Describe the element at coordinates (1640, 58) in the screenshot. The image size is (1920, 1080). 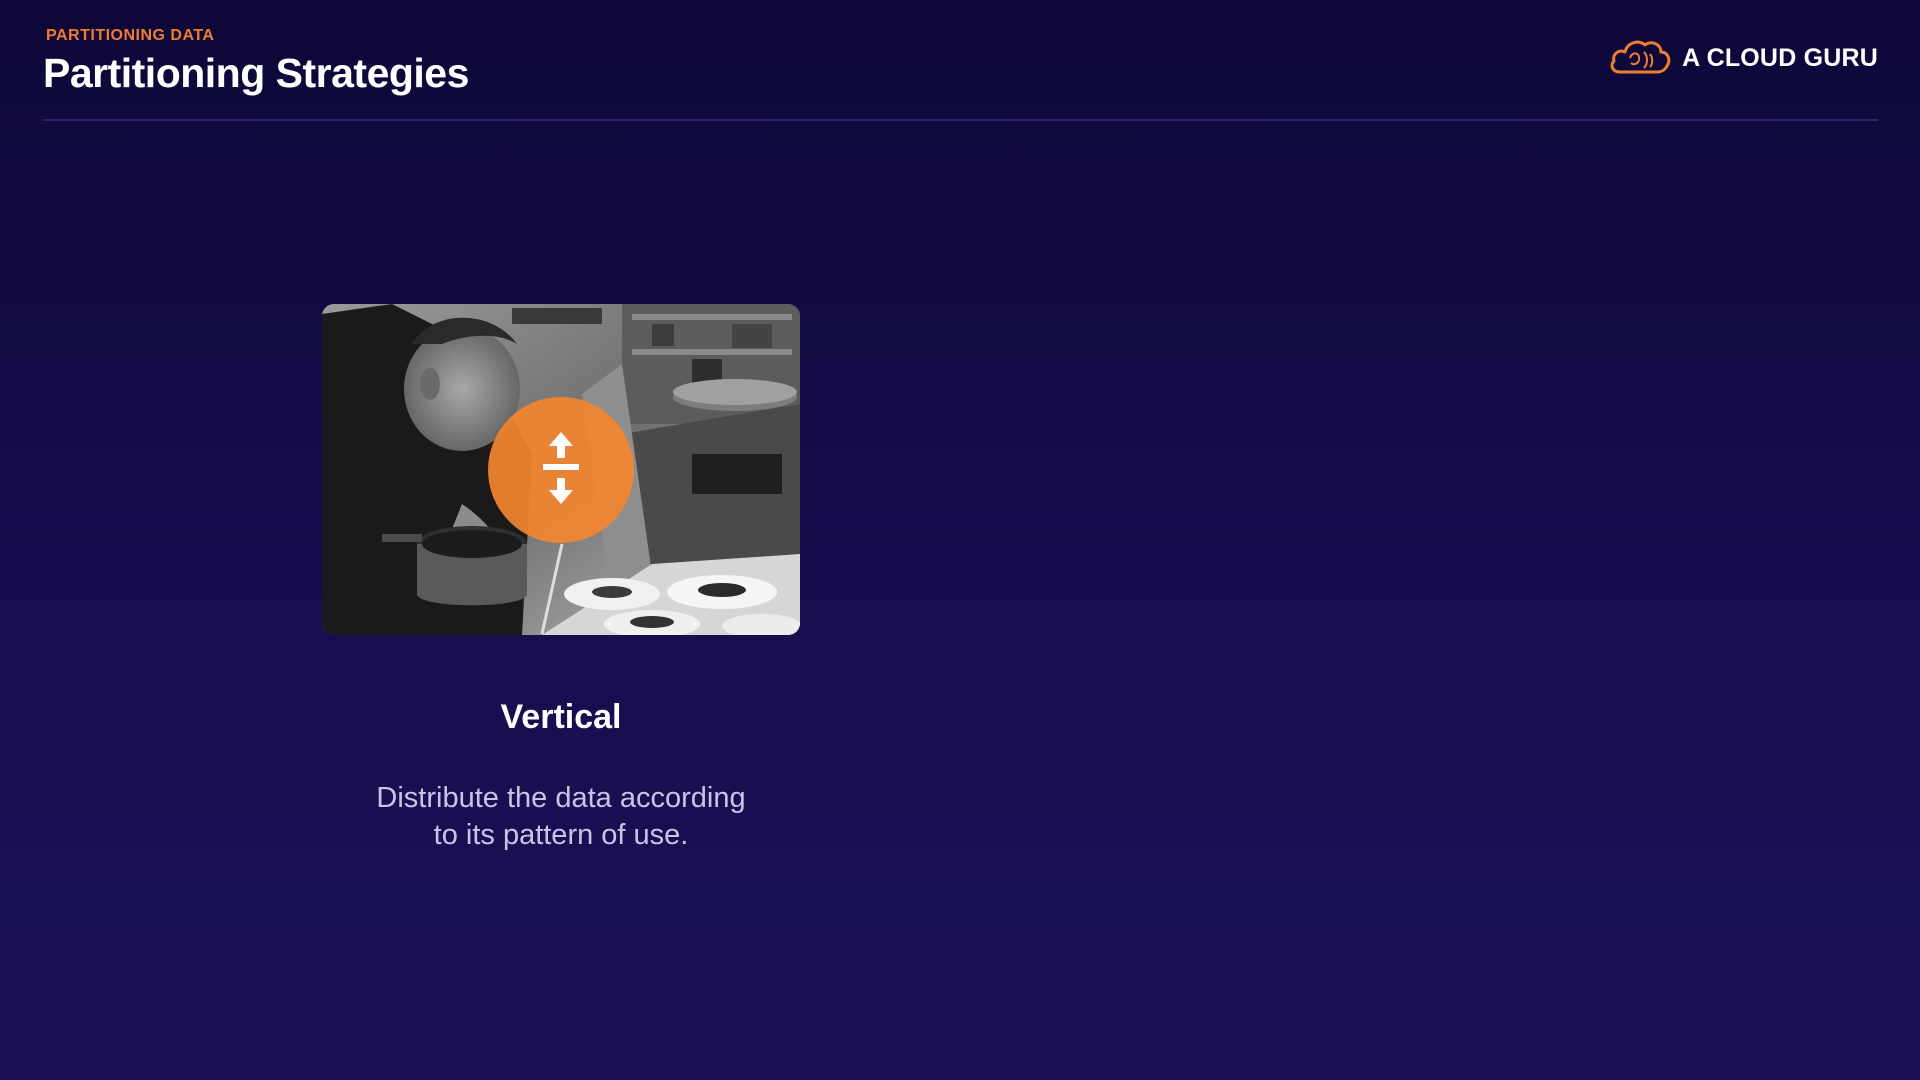
I see `cloud-icon` at that location.